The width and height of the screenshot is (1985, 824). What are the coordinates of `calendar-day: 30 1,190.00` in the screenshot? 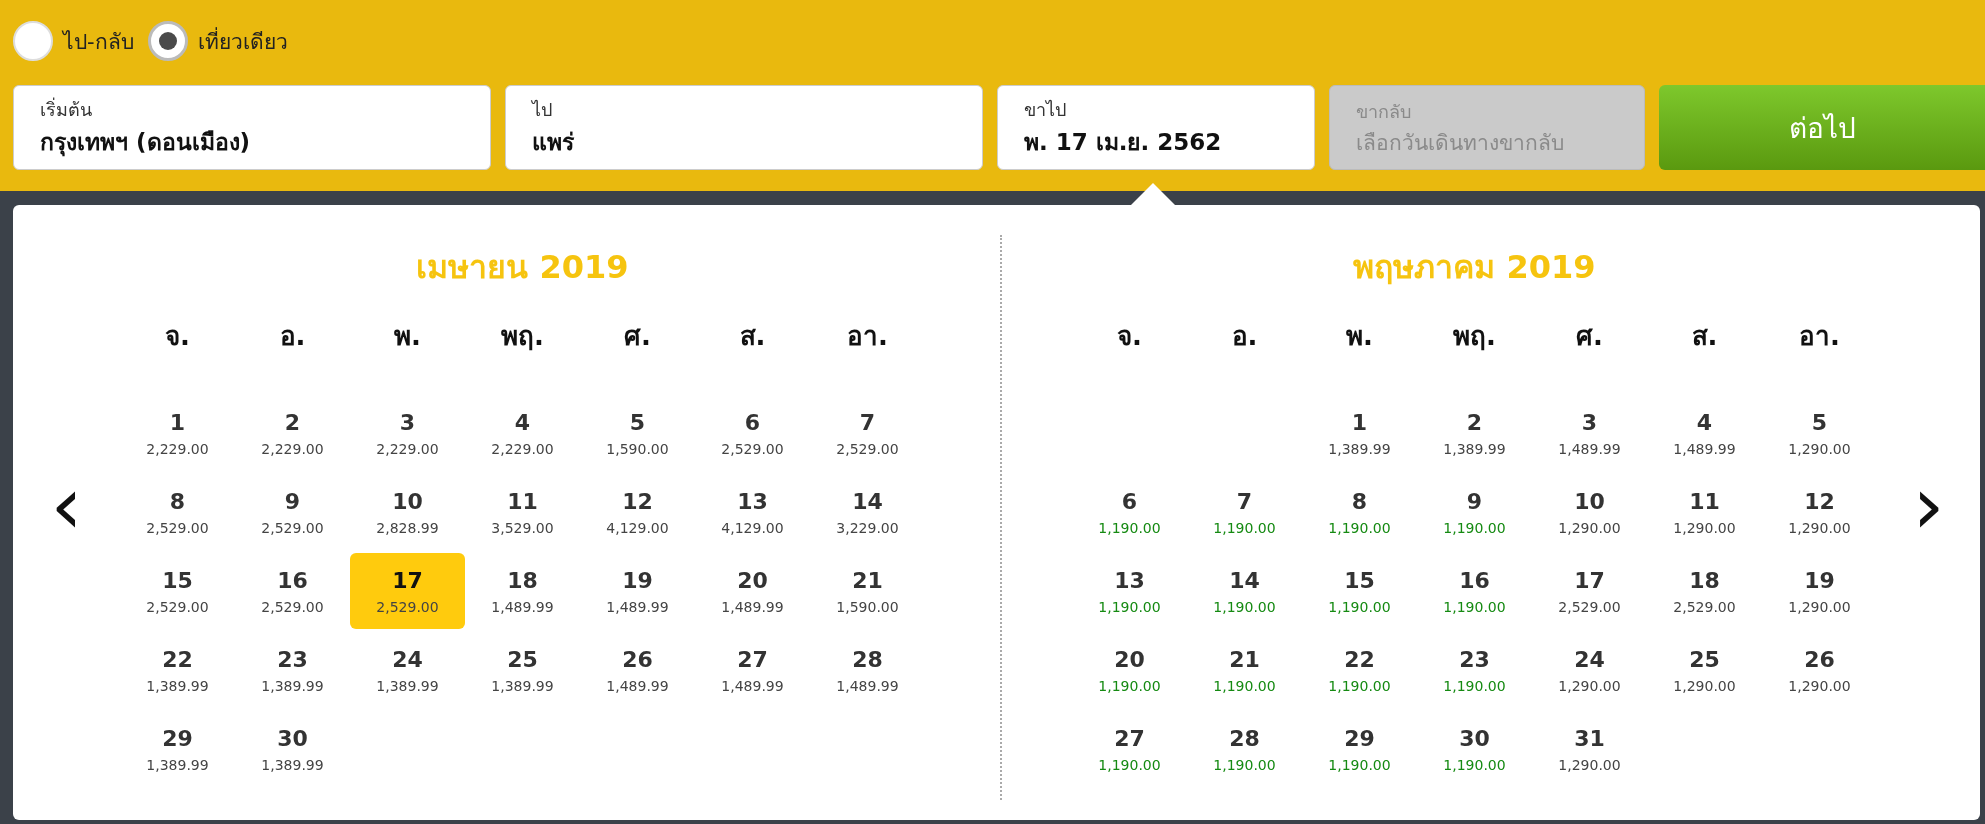 It's located at (1474, 749).